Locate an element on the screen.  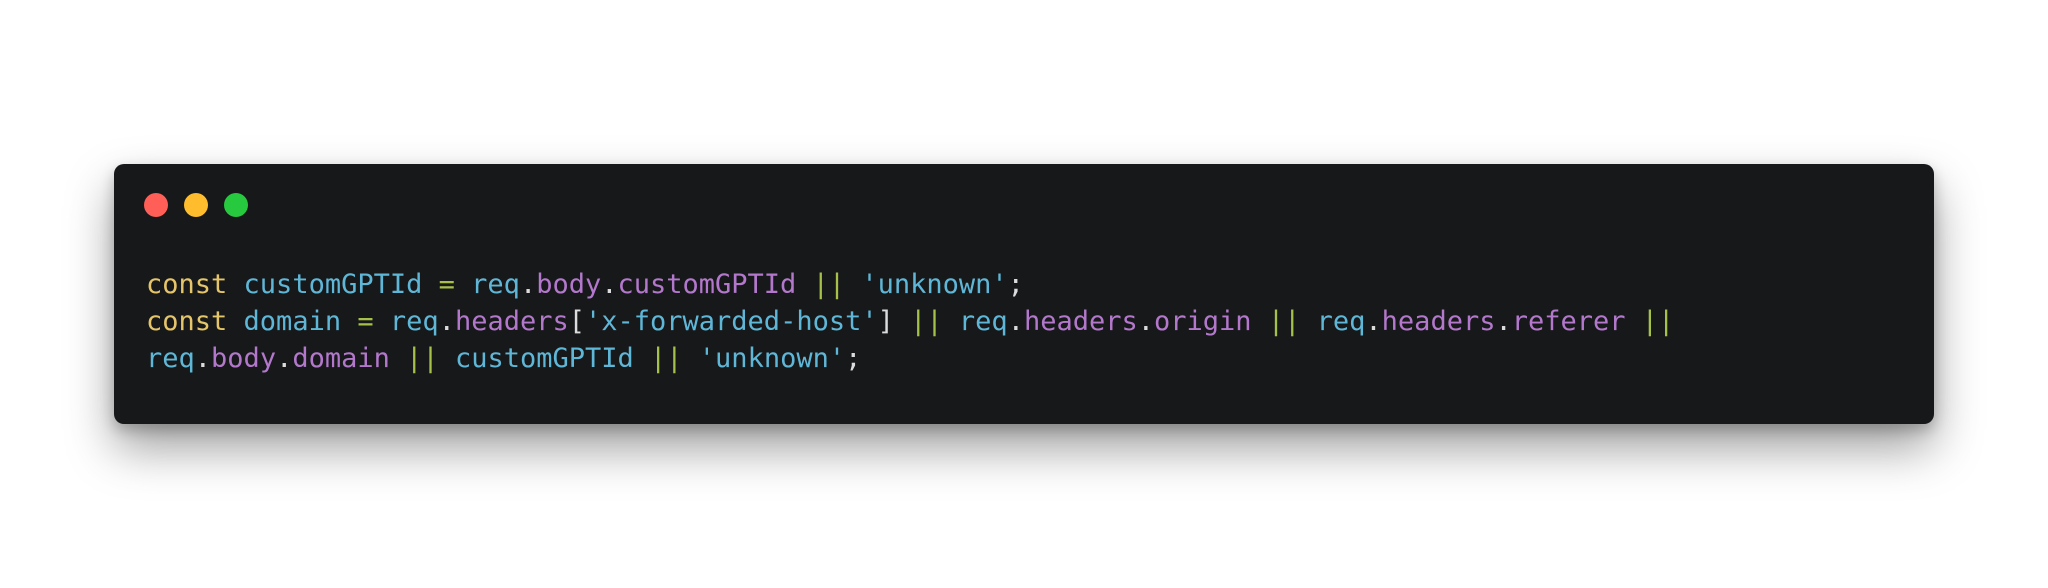
code-token-property: customGPTId is located at coordinates (707, 284).